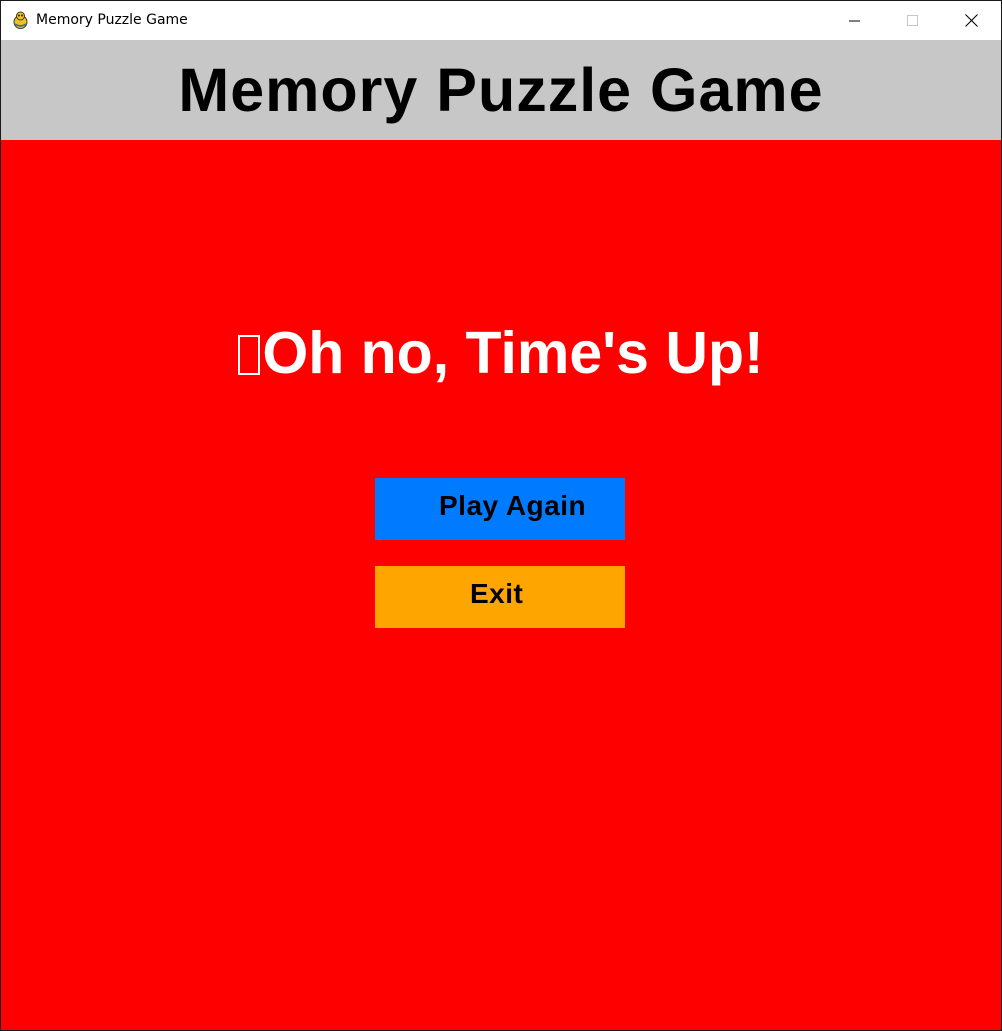 The image size is (1002, 1031). I want to click on game-title: Memory Puzzle Game, so click(501, 90).